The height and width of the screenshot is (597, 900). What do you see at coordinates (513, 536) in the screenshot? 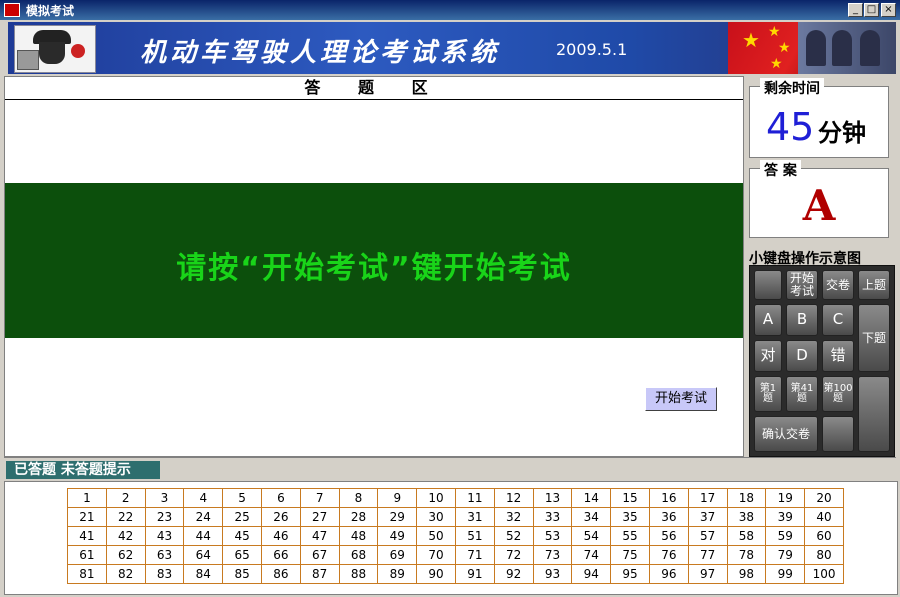
I see `question-number-cell: 52` at bounding box center [513, 536].